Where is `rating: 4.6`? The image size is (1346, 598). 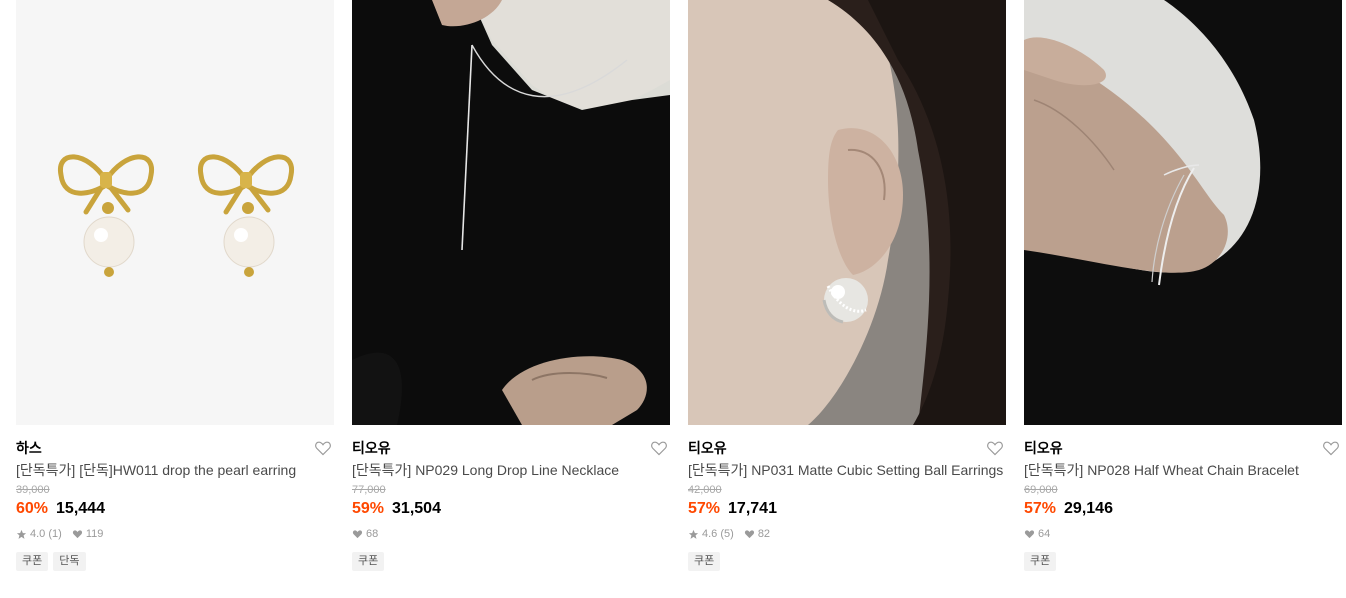
rating: 4.6 is located at coordinates (710, 534).